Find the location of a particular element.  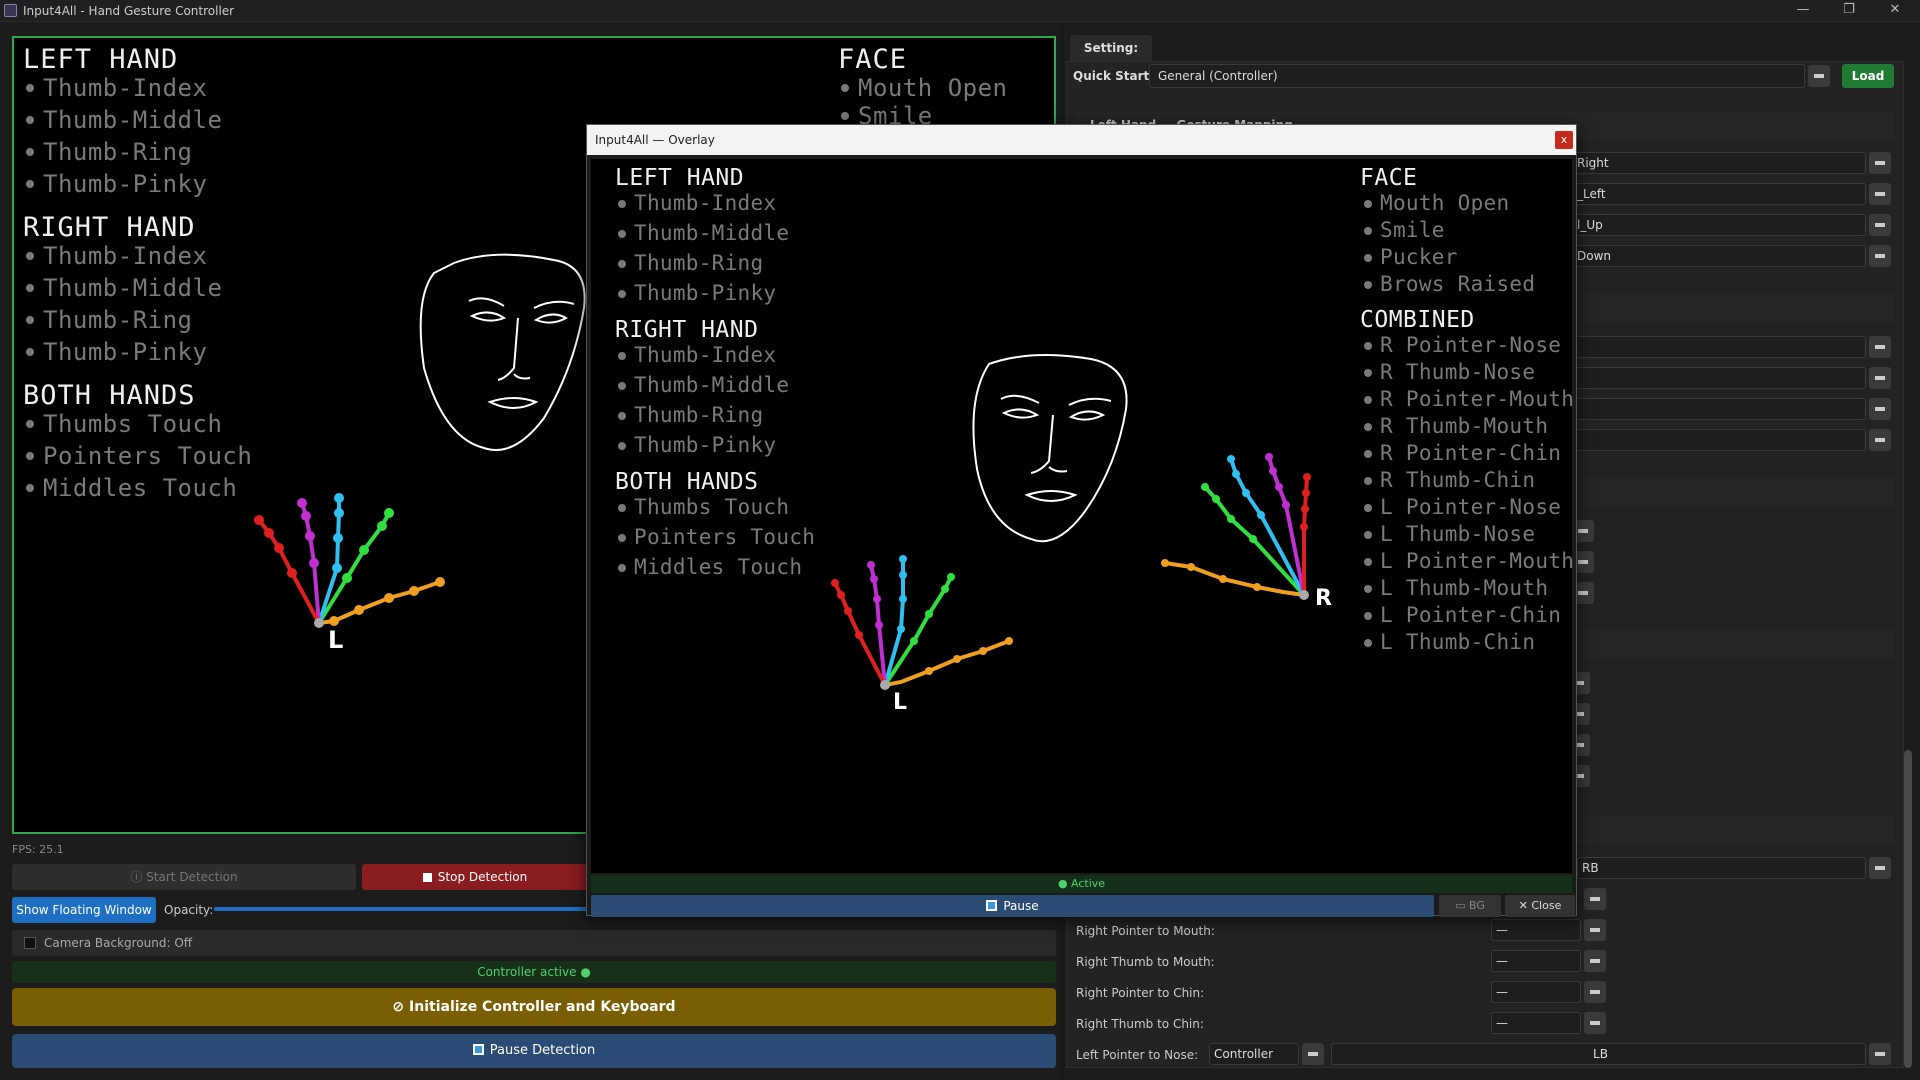

stop-detection-button: Stop Detection is located at coordinates (475, 877).